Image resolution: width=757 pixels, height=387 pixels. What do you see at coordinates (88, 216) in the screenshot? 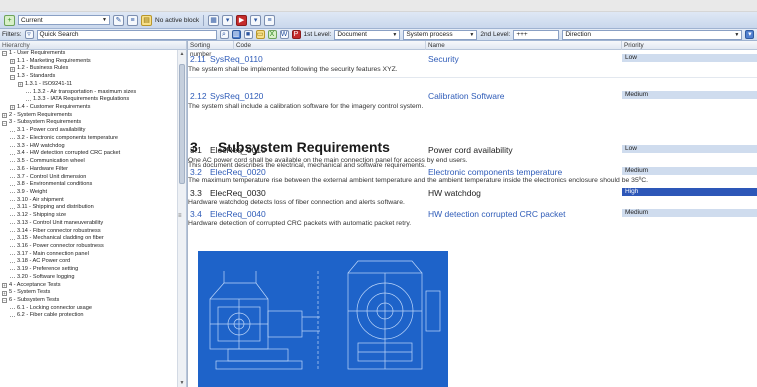
I see `tree-item: 3.12 - Shipping size` at bounding box center [88, 216].